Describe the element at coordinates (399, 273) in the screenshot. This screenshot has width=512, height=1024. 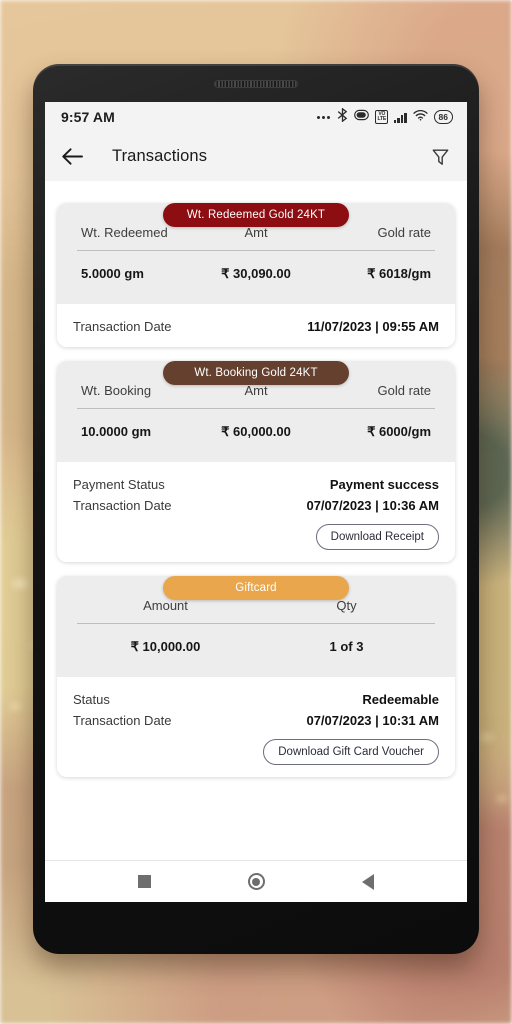
I see `summary-value-cell: ₹ 6018/gm` at that location.